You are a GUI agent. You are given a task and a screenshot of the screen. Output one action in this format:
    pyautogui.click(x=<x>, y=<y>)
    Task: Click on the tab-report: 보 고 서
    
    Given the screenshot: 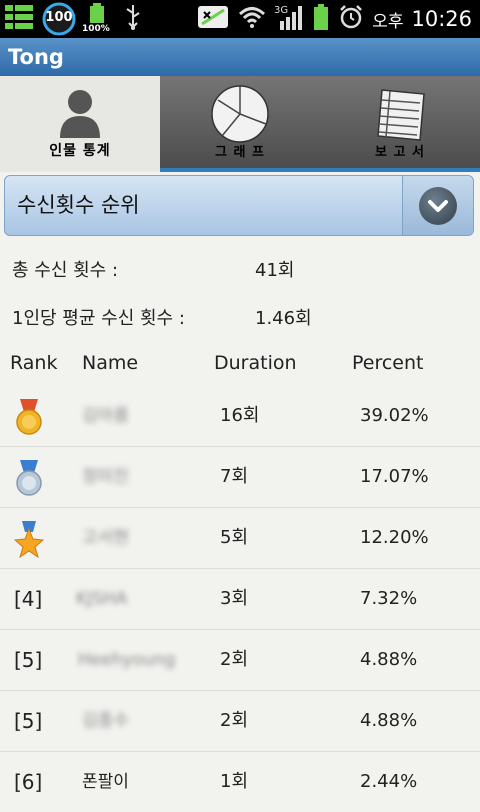 What is the action you would take?
    pyautogui.click(x=400, y=124)
    